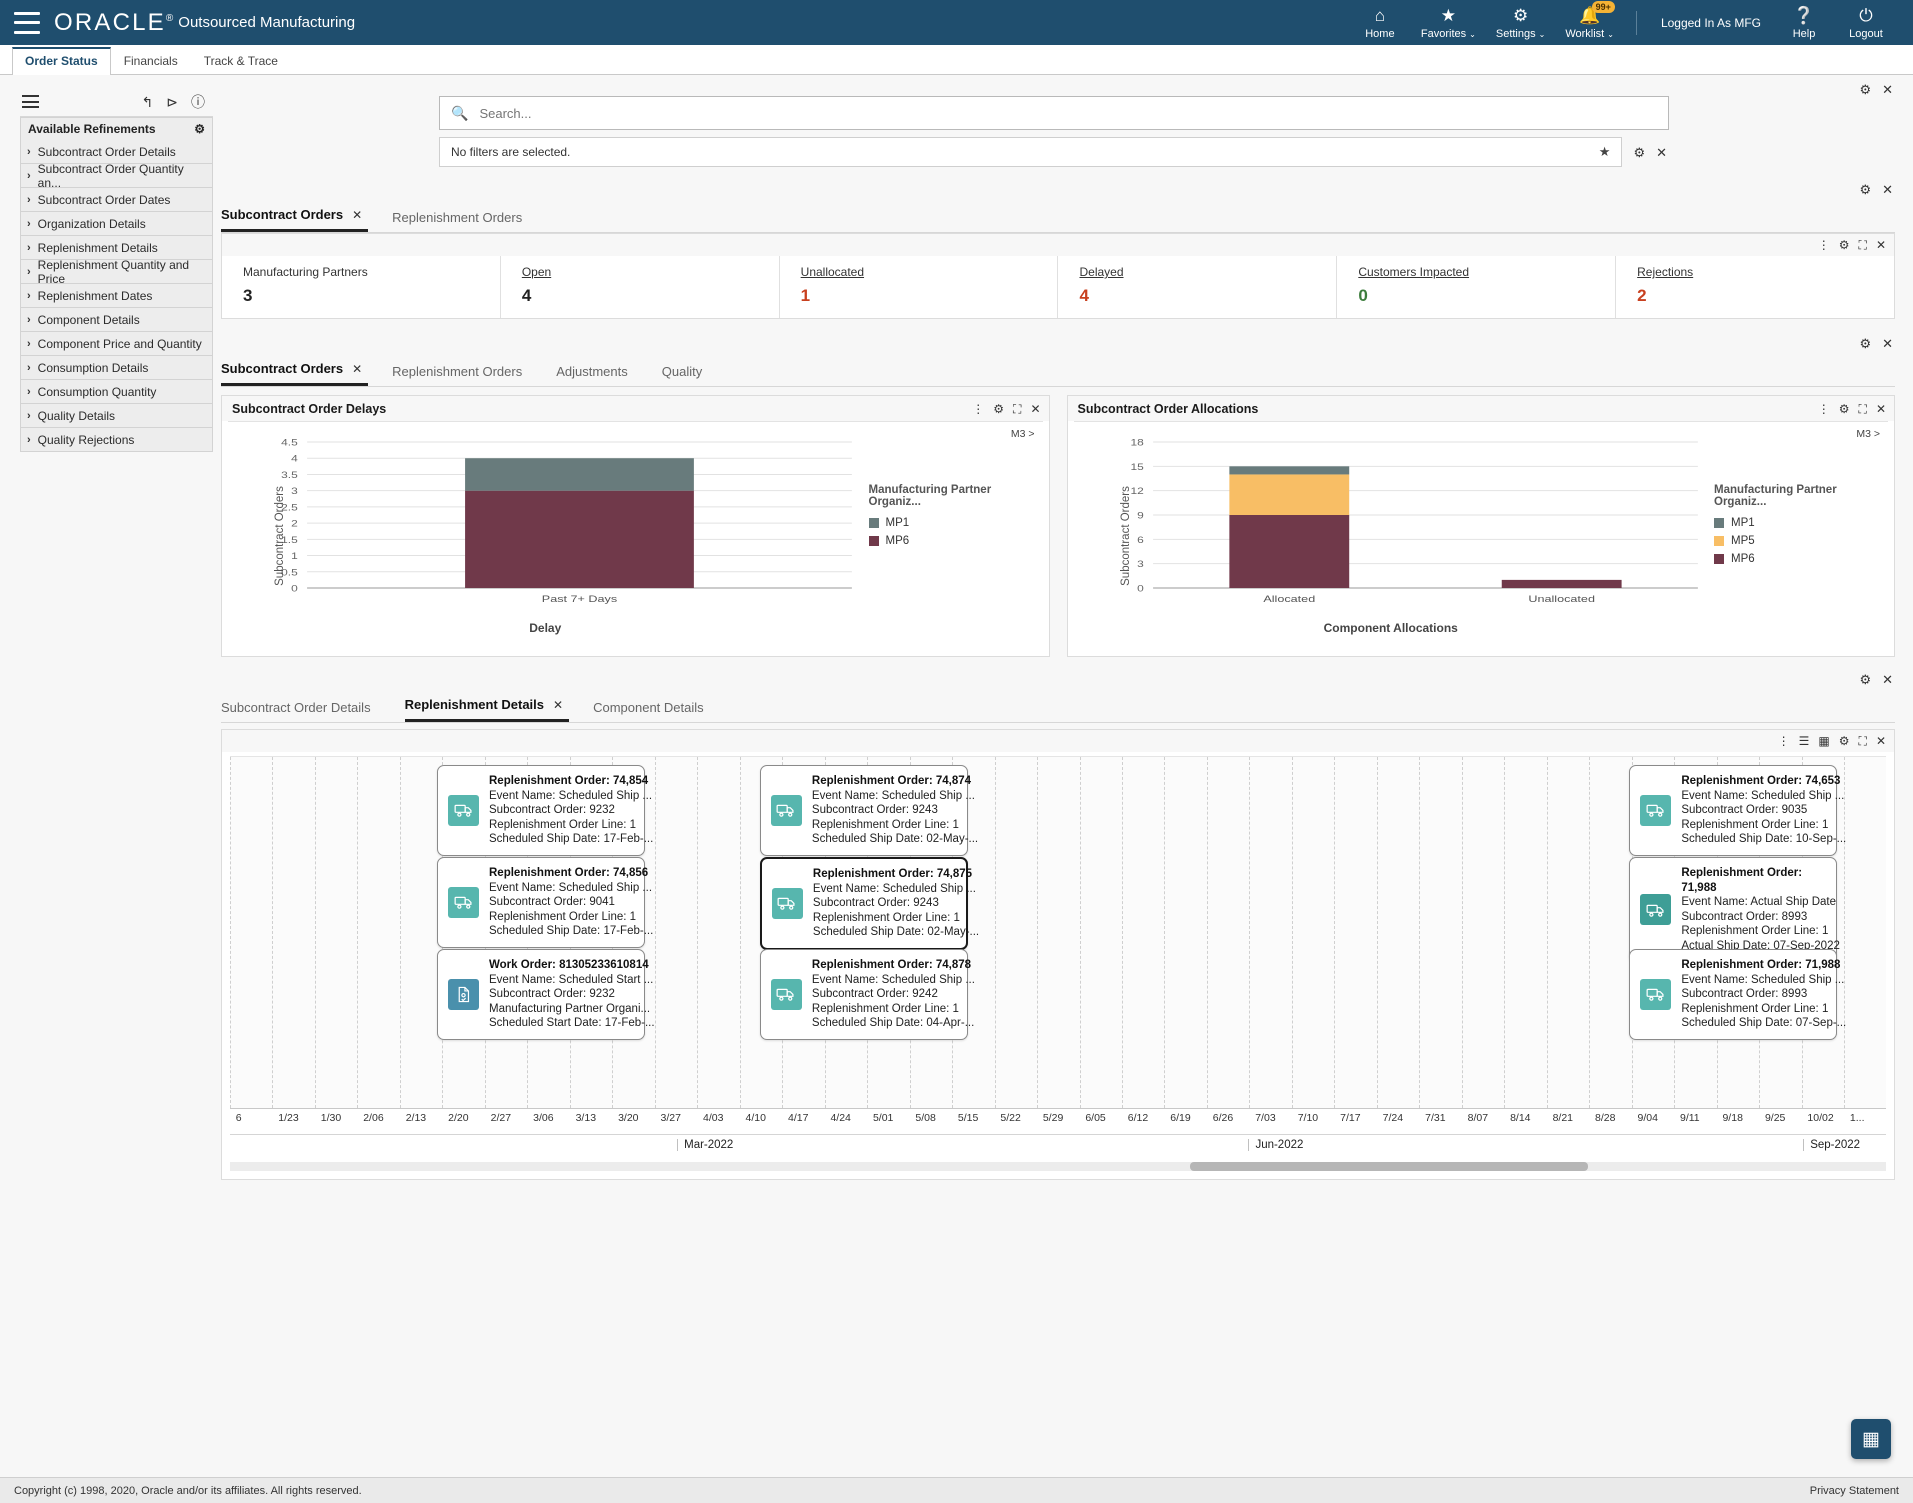 The height and width of the screenshot is (1503, 1913). What do you see at coordinates (116, 416) in the screenshot?
I see `sidebar-item-11: › Quality Details` at bounding box center [116, 416].